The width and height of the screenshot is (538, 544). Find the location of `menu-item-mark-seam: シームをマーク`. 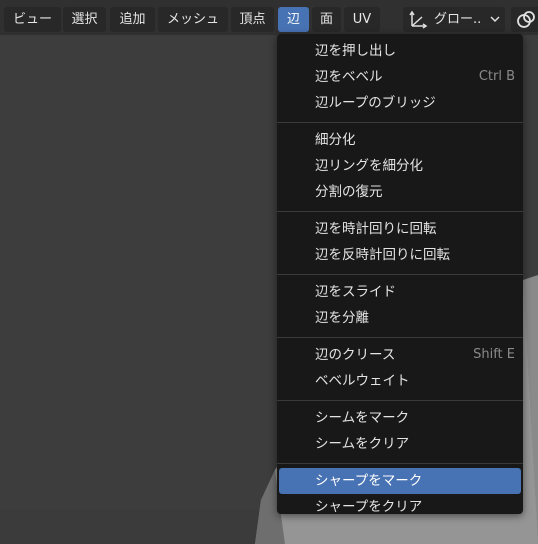

menu-item-mark-seam: シームをマーク is located at coordinates (400, 418).